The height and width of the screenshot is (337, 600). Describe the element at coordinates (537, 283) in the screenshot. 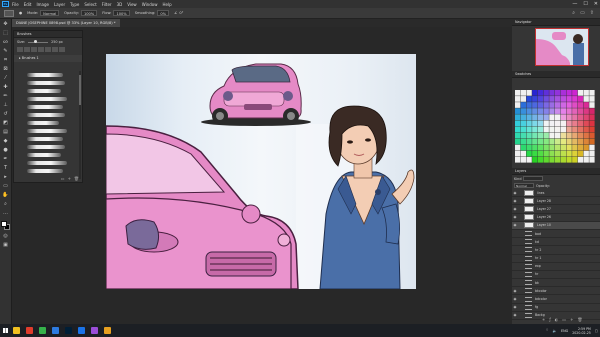

I see `layer-name: bk` at that location.